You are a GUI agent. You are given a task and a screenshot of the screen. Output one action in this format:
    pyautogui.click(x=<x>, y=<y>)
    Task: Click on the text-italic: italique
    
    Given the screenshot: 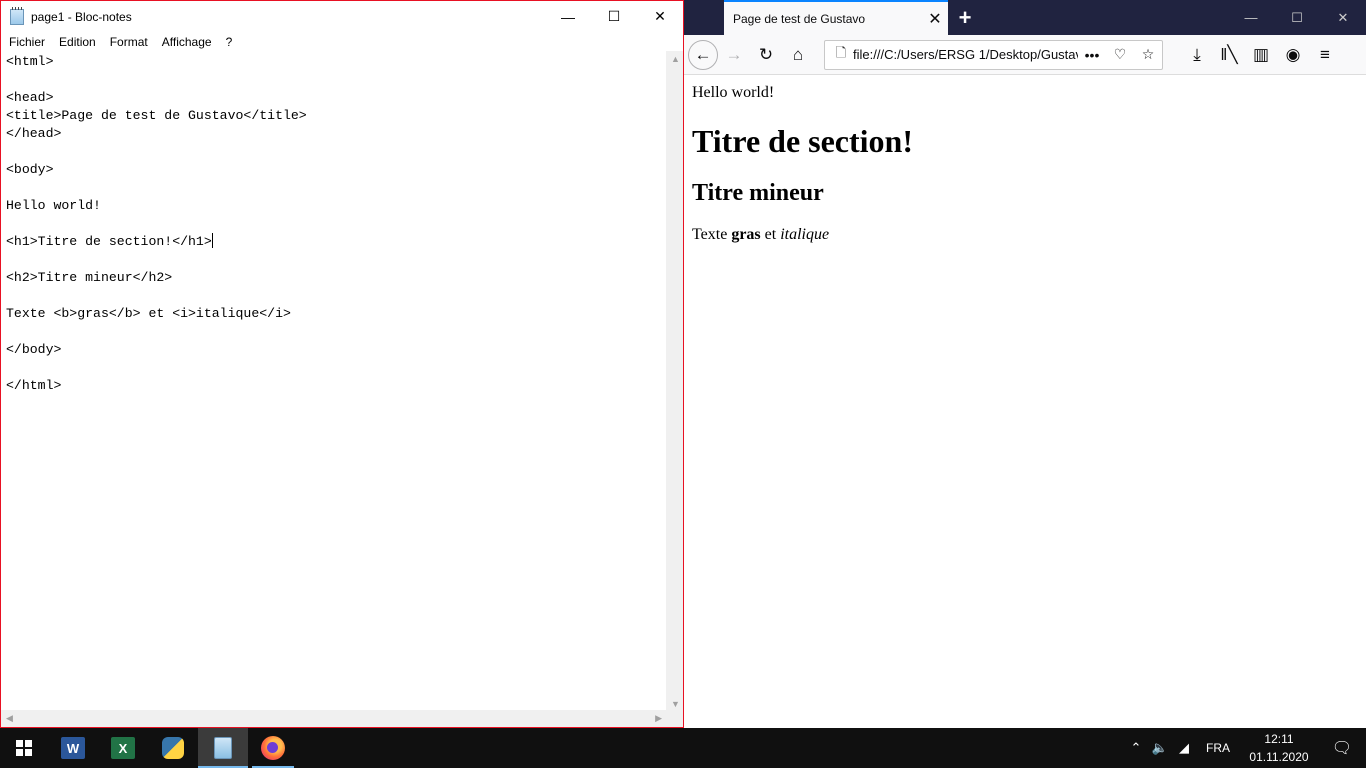 What is the action you would take?
    pyautogui.click(x=805, y=234)
    